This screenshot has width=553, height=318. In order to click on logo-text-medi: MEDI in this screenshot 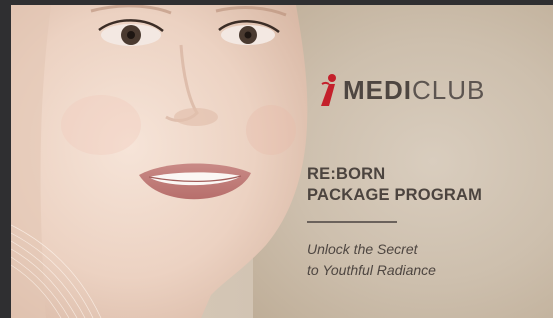, I will do `click(377, 89)`.